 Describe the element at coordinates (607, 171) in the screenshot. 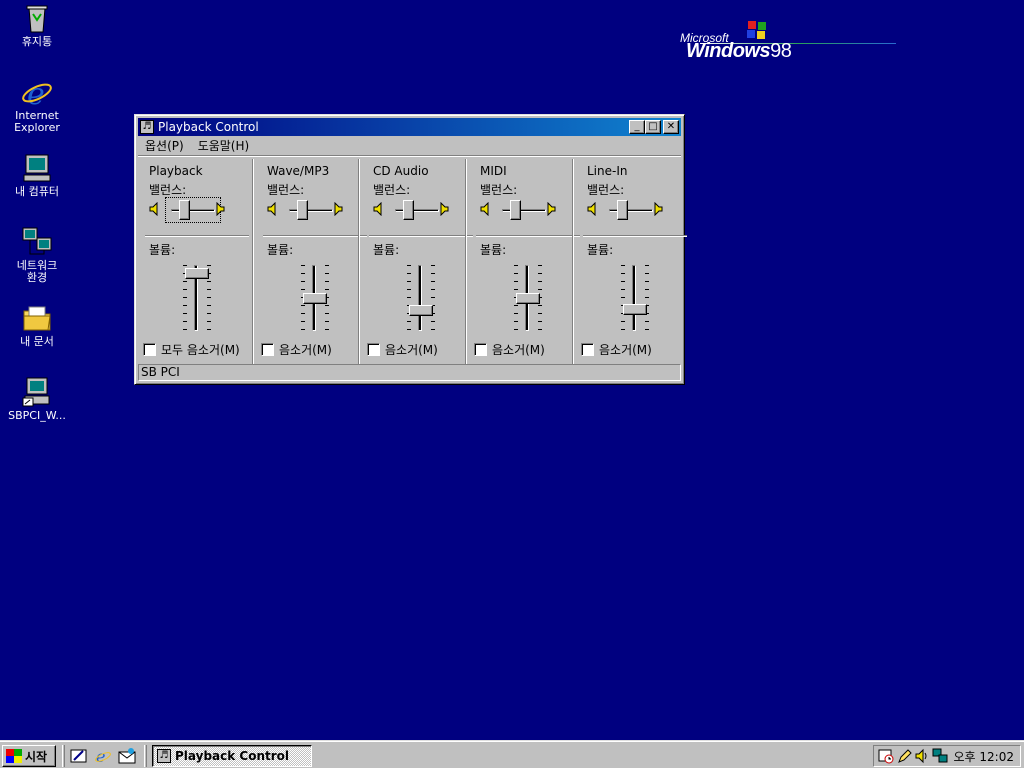

I see `channel-name: Line-In` at that location.